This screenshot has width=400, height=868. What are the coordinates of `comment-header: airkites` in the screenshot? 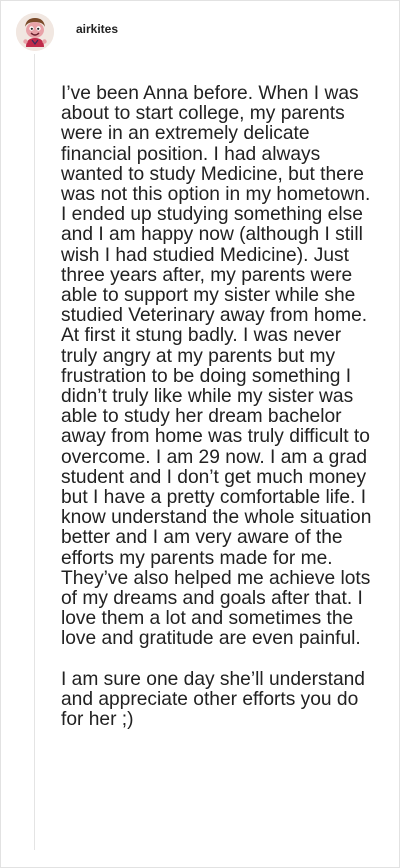 It's located at (67, 32).